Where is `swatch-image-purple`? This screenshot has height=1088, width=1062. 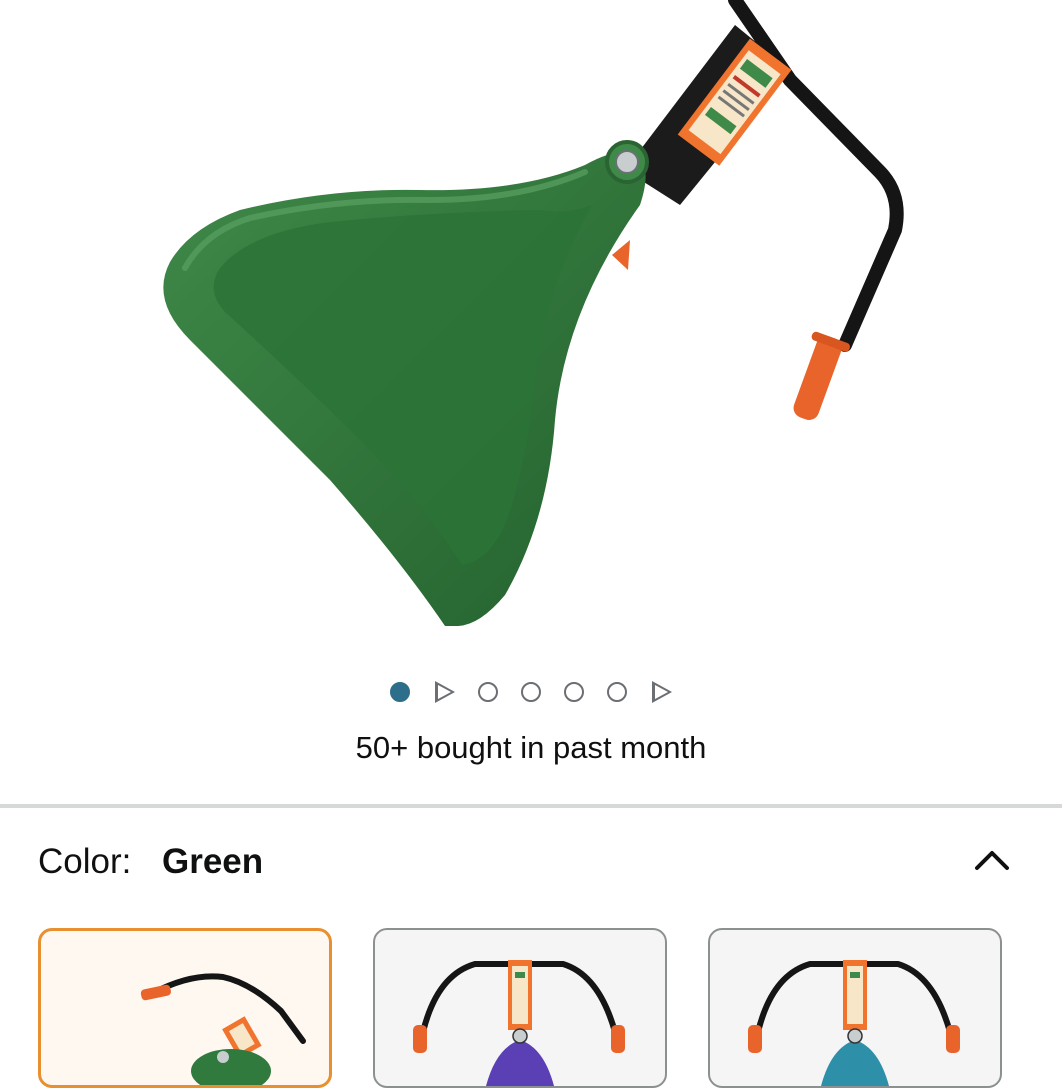 swatch-image-purple is located at coordinates (519, 1023).